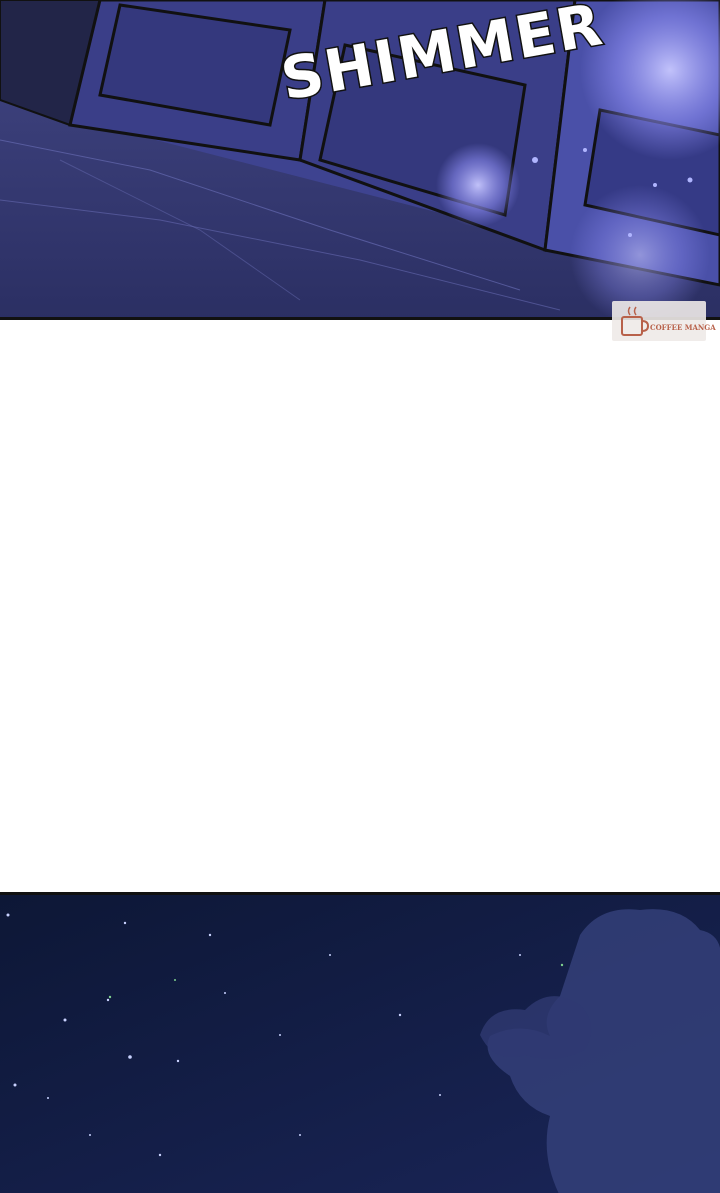 This screenshot has height=1193, width=720. I want to click on coffee-cup-icon, so click(635, 321).